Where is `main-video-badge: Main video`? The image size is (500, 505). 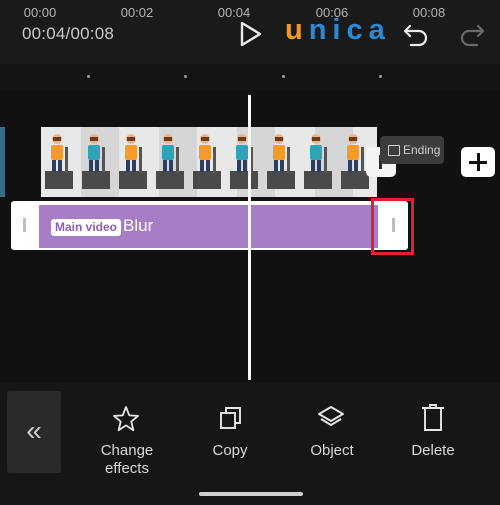
main-video-badge: Main video is located at coordinates (86, 227).